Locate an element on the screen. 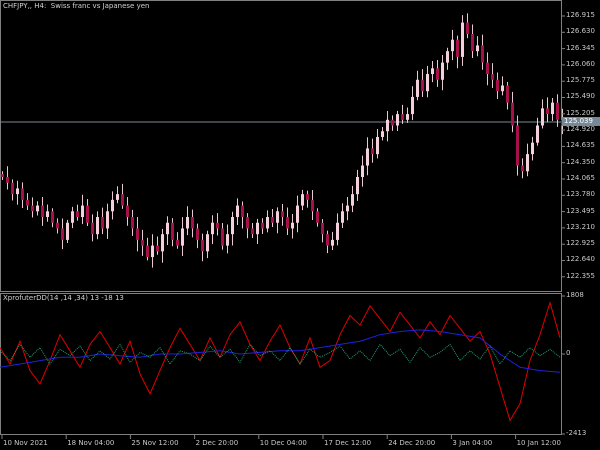  price-tick-label: 124.065 is located at coordinates (580, 177).